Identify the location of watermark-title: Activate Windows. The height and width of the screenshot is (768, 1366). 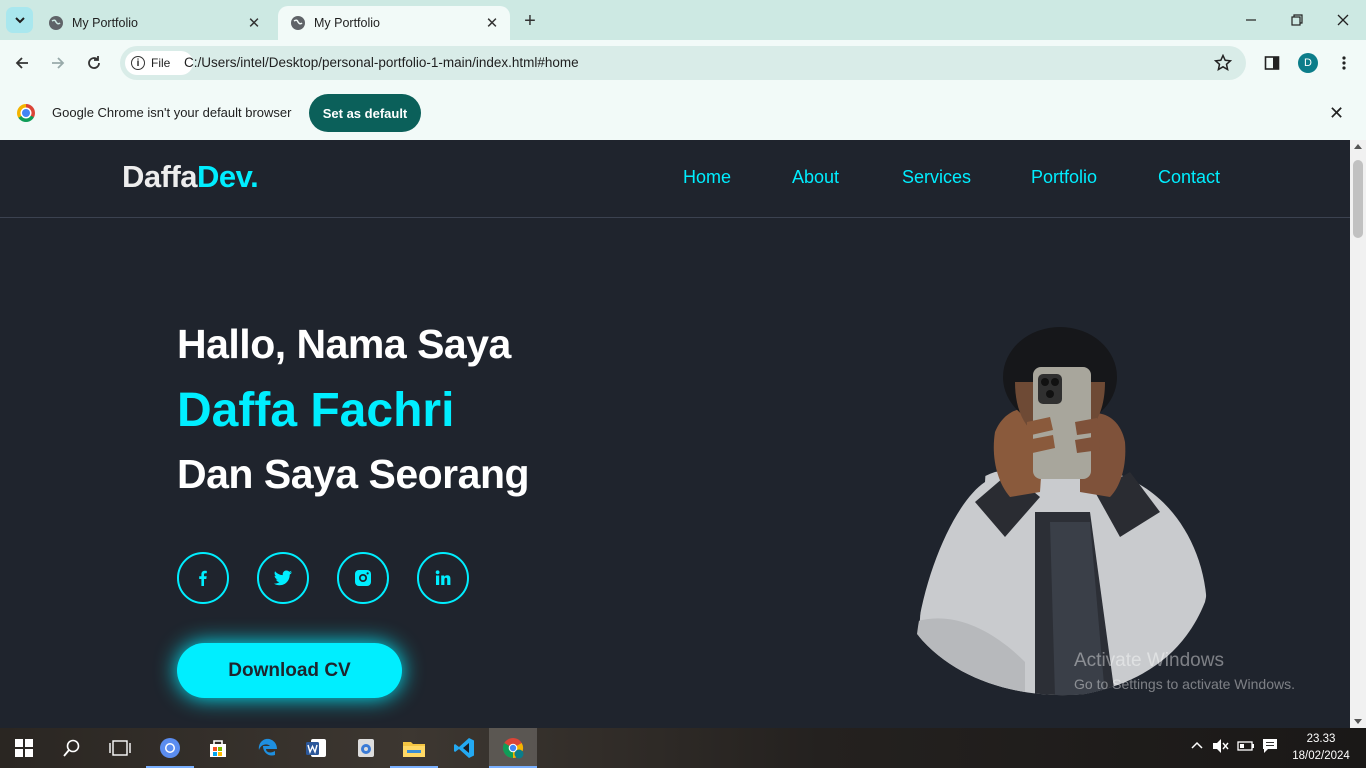
(1149, 660).